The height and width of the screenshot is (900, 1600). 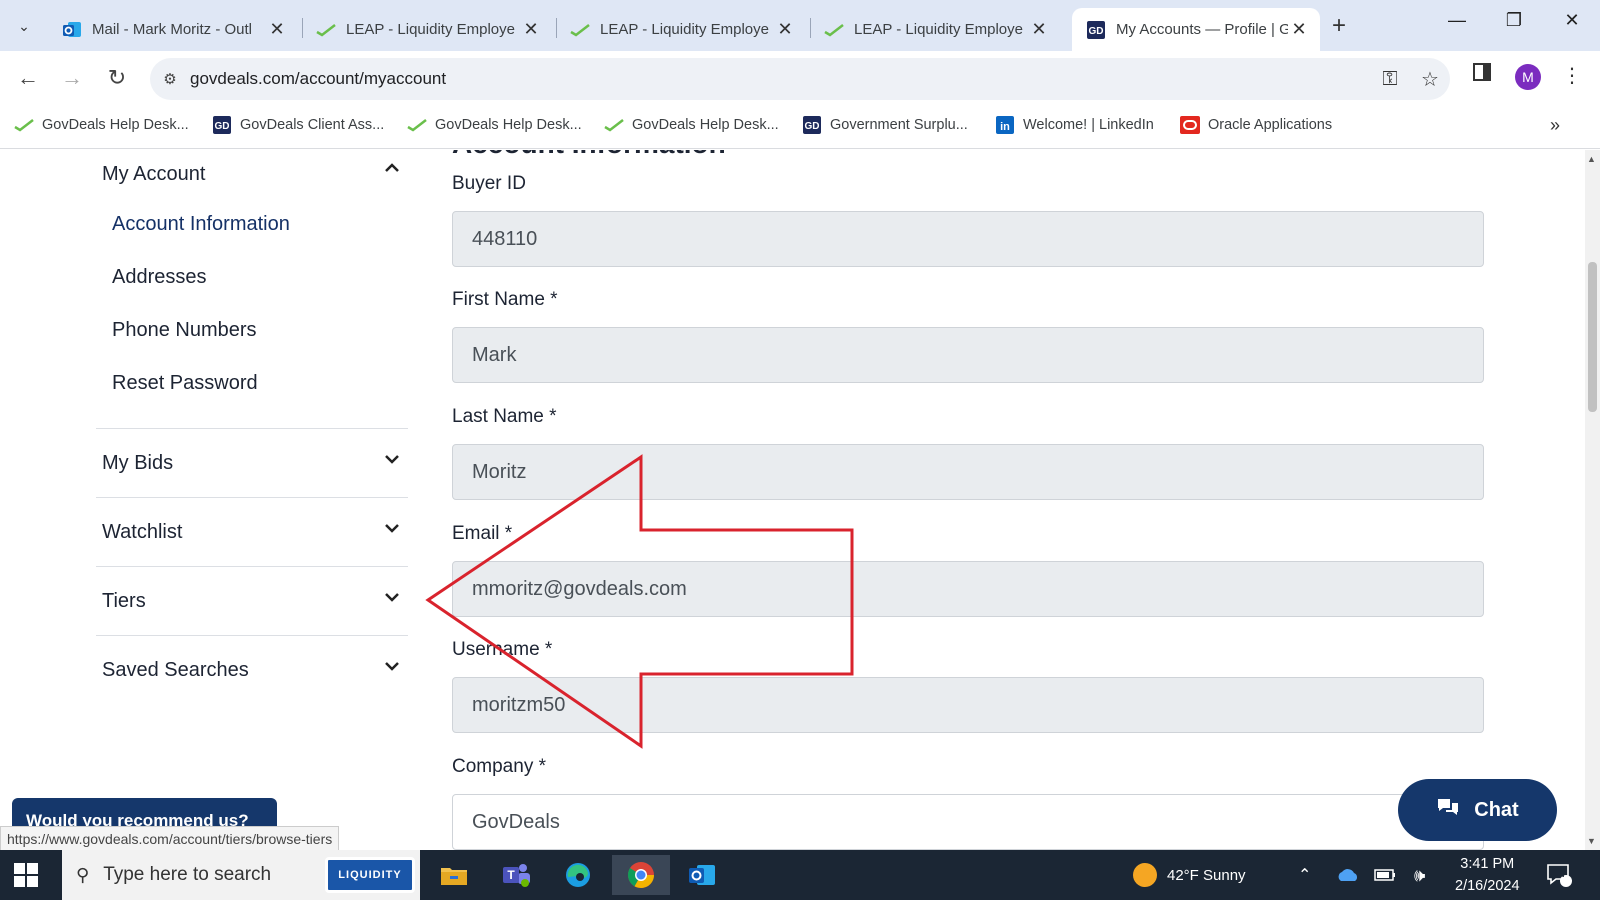 I want to click on scroll-up-icon: ▲, so click(x=1591, y=159).